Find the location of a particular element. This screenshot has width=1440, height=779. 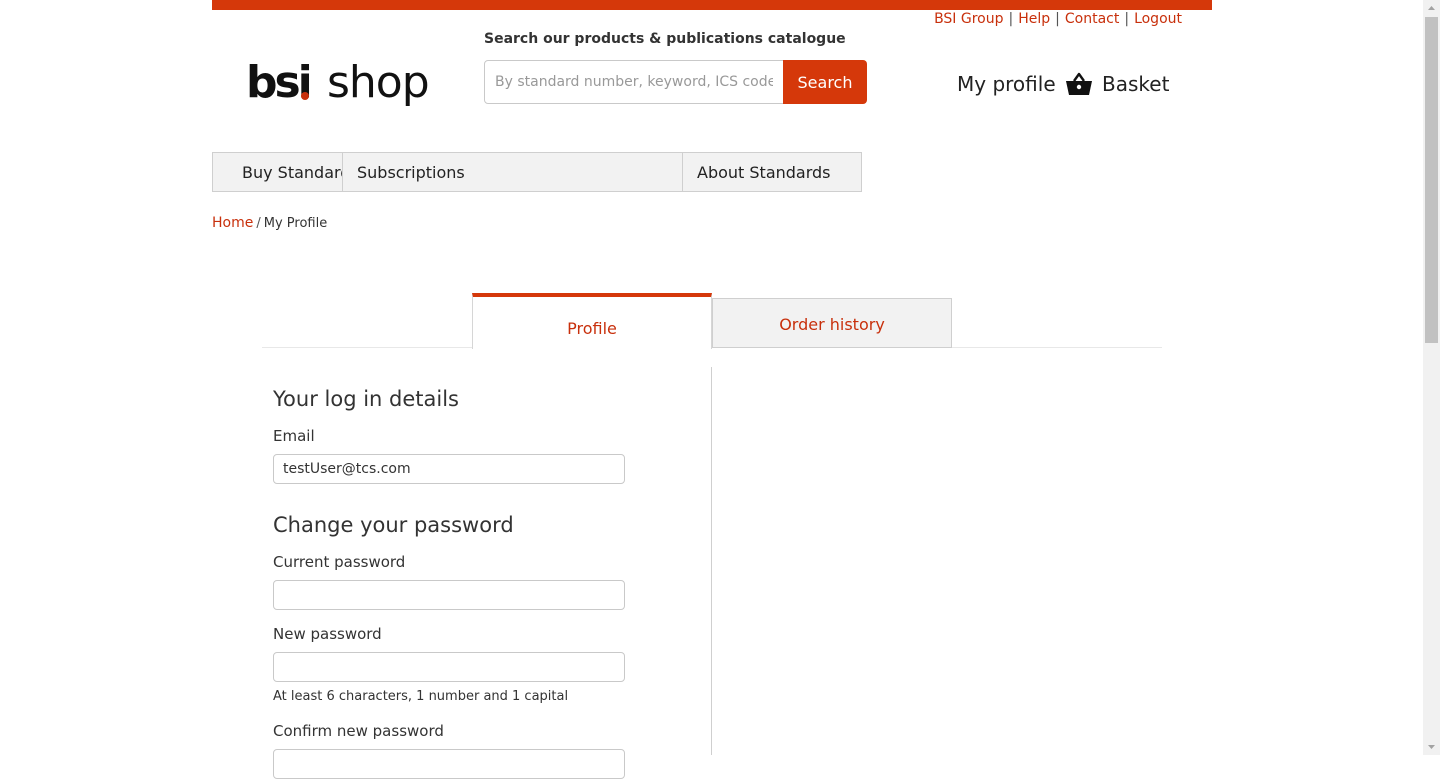

current-password-label: Current password is located at coordinates (339, 562).